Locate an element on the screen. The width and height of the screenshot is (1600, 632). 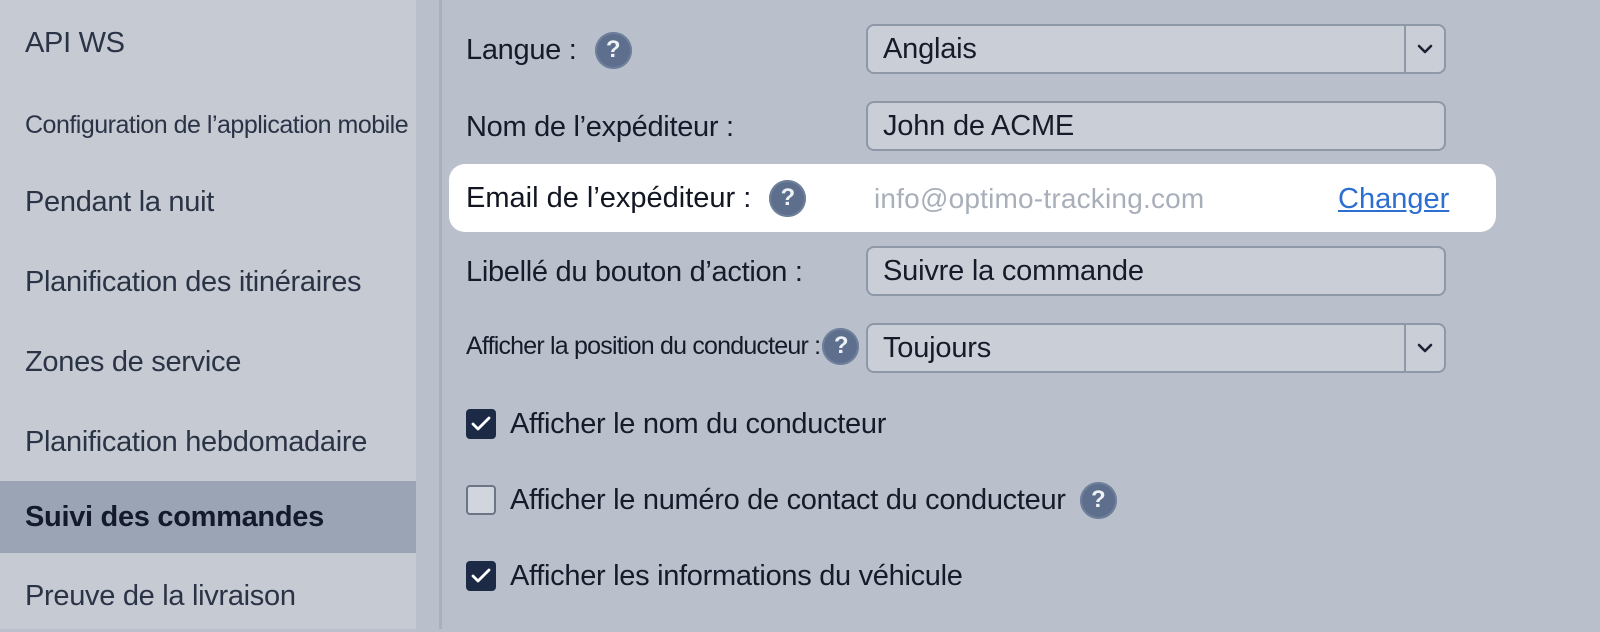
sidebar-item-label: Suivi des commandes is located at coordinates (174, 516).